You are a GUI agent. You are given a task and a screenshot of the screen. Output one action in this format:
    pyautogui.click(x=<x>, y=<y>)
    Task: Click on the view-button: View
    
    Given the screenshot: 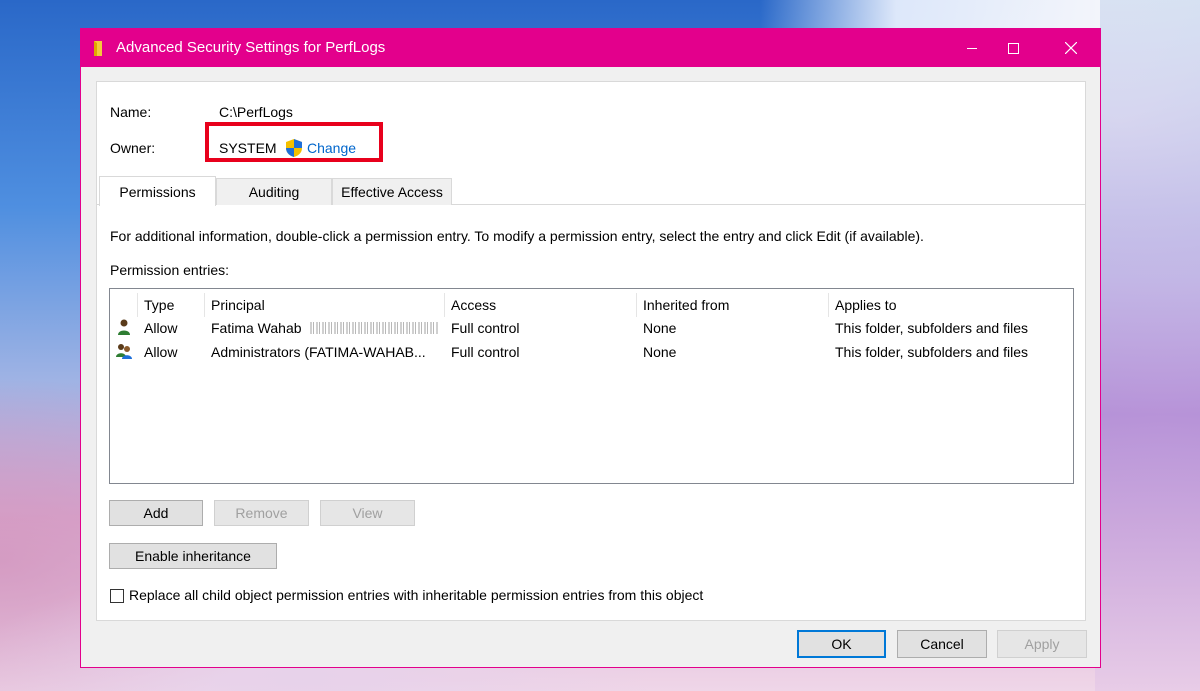 What is the action you would take?
    pyautogui.click(x=367, y=513)
    